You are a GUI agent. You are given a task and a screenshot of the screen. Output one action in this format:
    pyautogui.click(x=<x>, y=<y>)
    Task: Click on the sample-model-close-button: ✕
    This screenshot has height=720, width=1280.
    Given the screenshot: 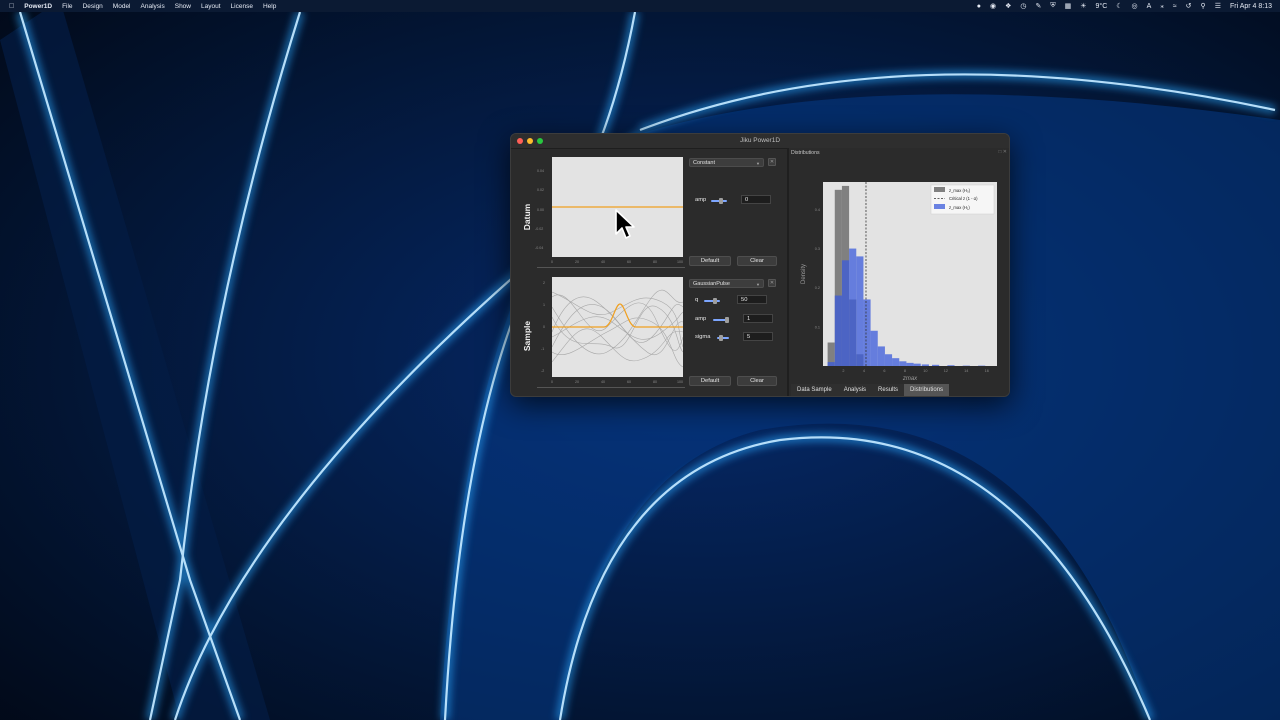 What is the action you would take?
    pyautogui.click(x=772, y=283)
    